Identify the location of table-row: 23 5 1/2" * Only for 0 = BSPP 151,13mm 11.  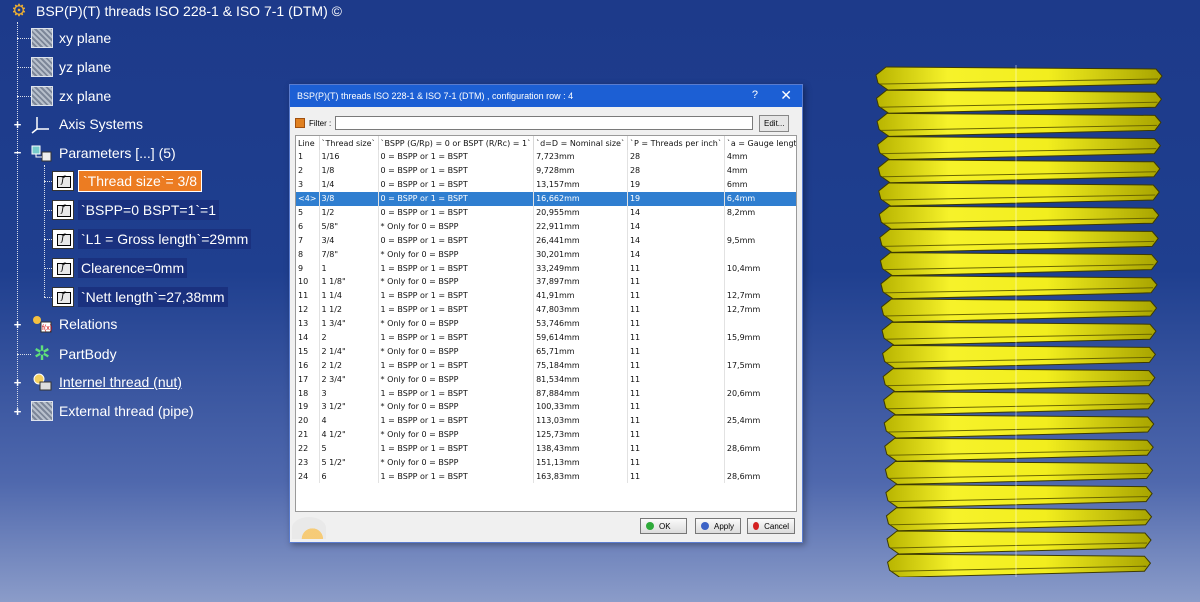
(546, 462).